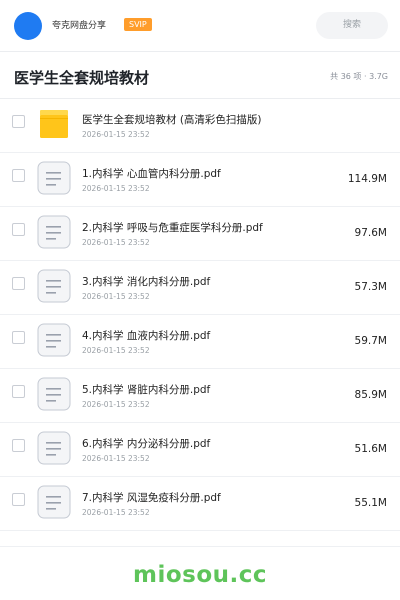 The image size is (400, 600). What do you see at coordinates (82, 78) in the screenshot?
I see `page-title: 医学生全套规培教材` at bounding box center [82, 78].